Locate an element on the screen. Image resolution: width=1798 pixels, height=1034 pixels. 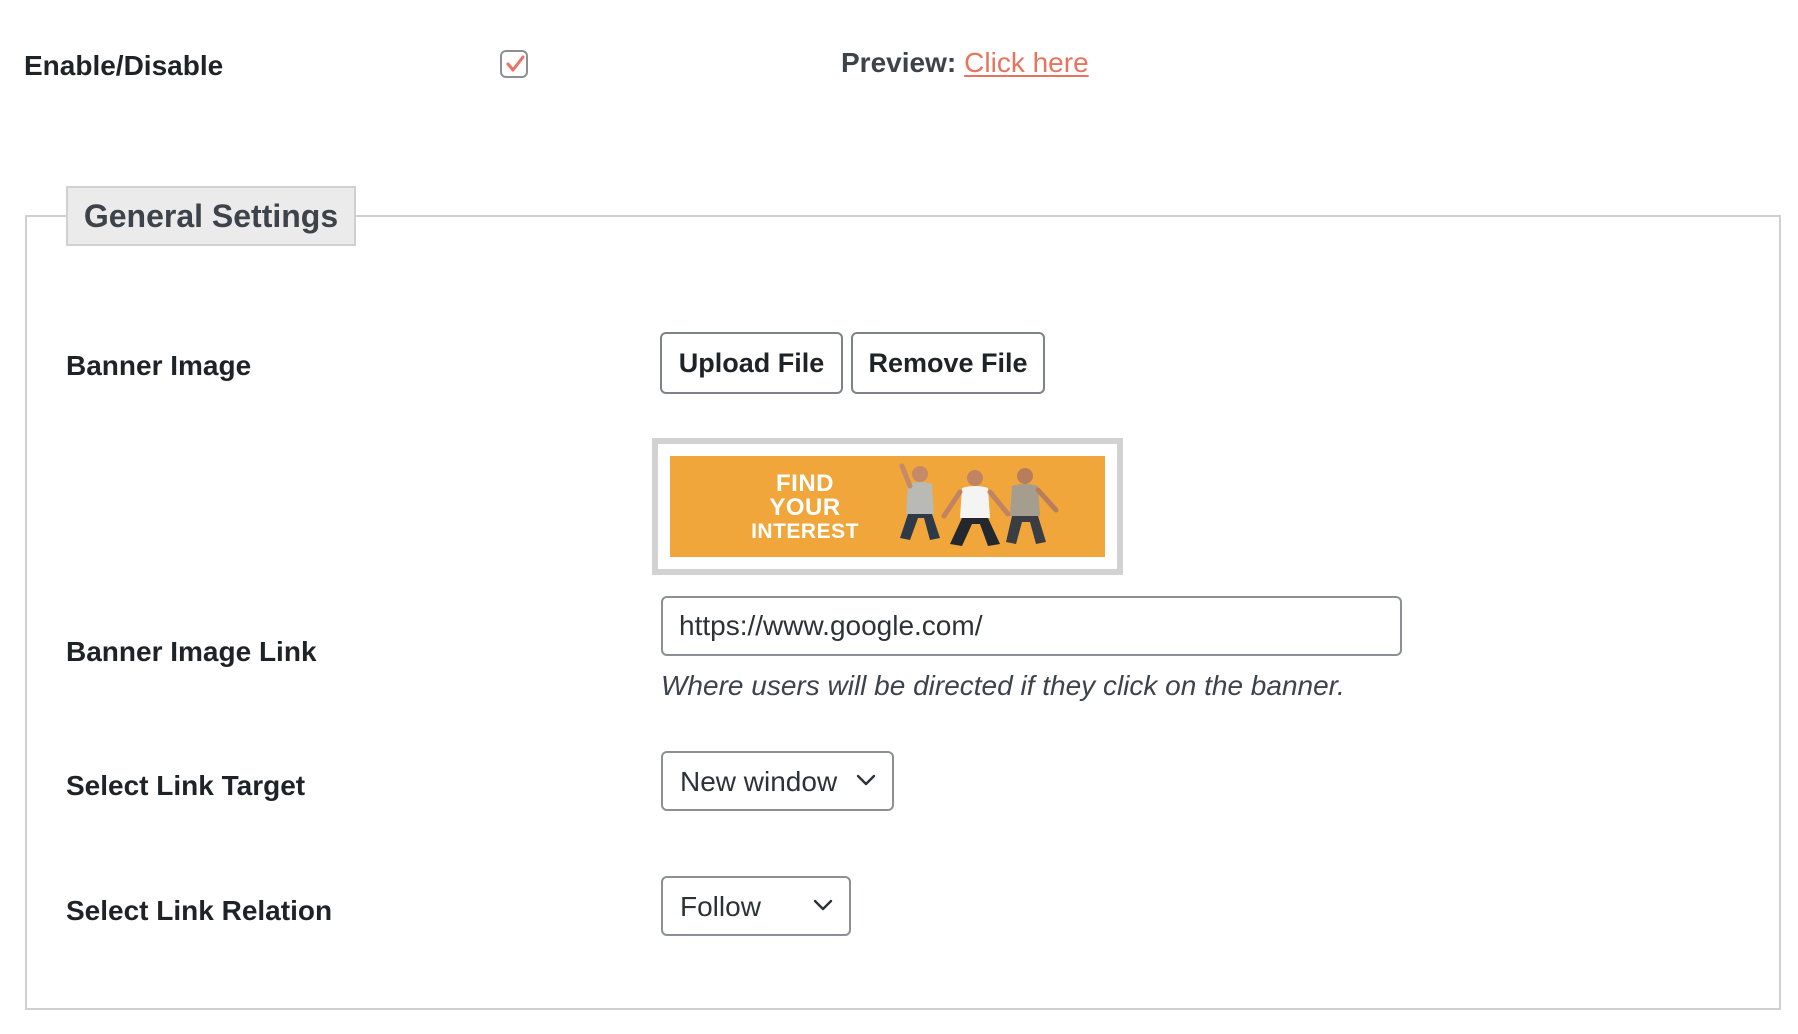
banner-people-illustration is located at coordinates (979, 504).